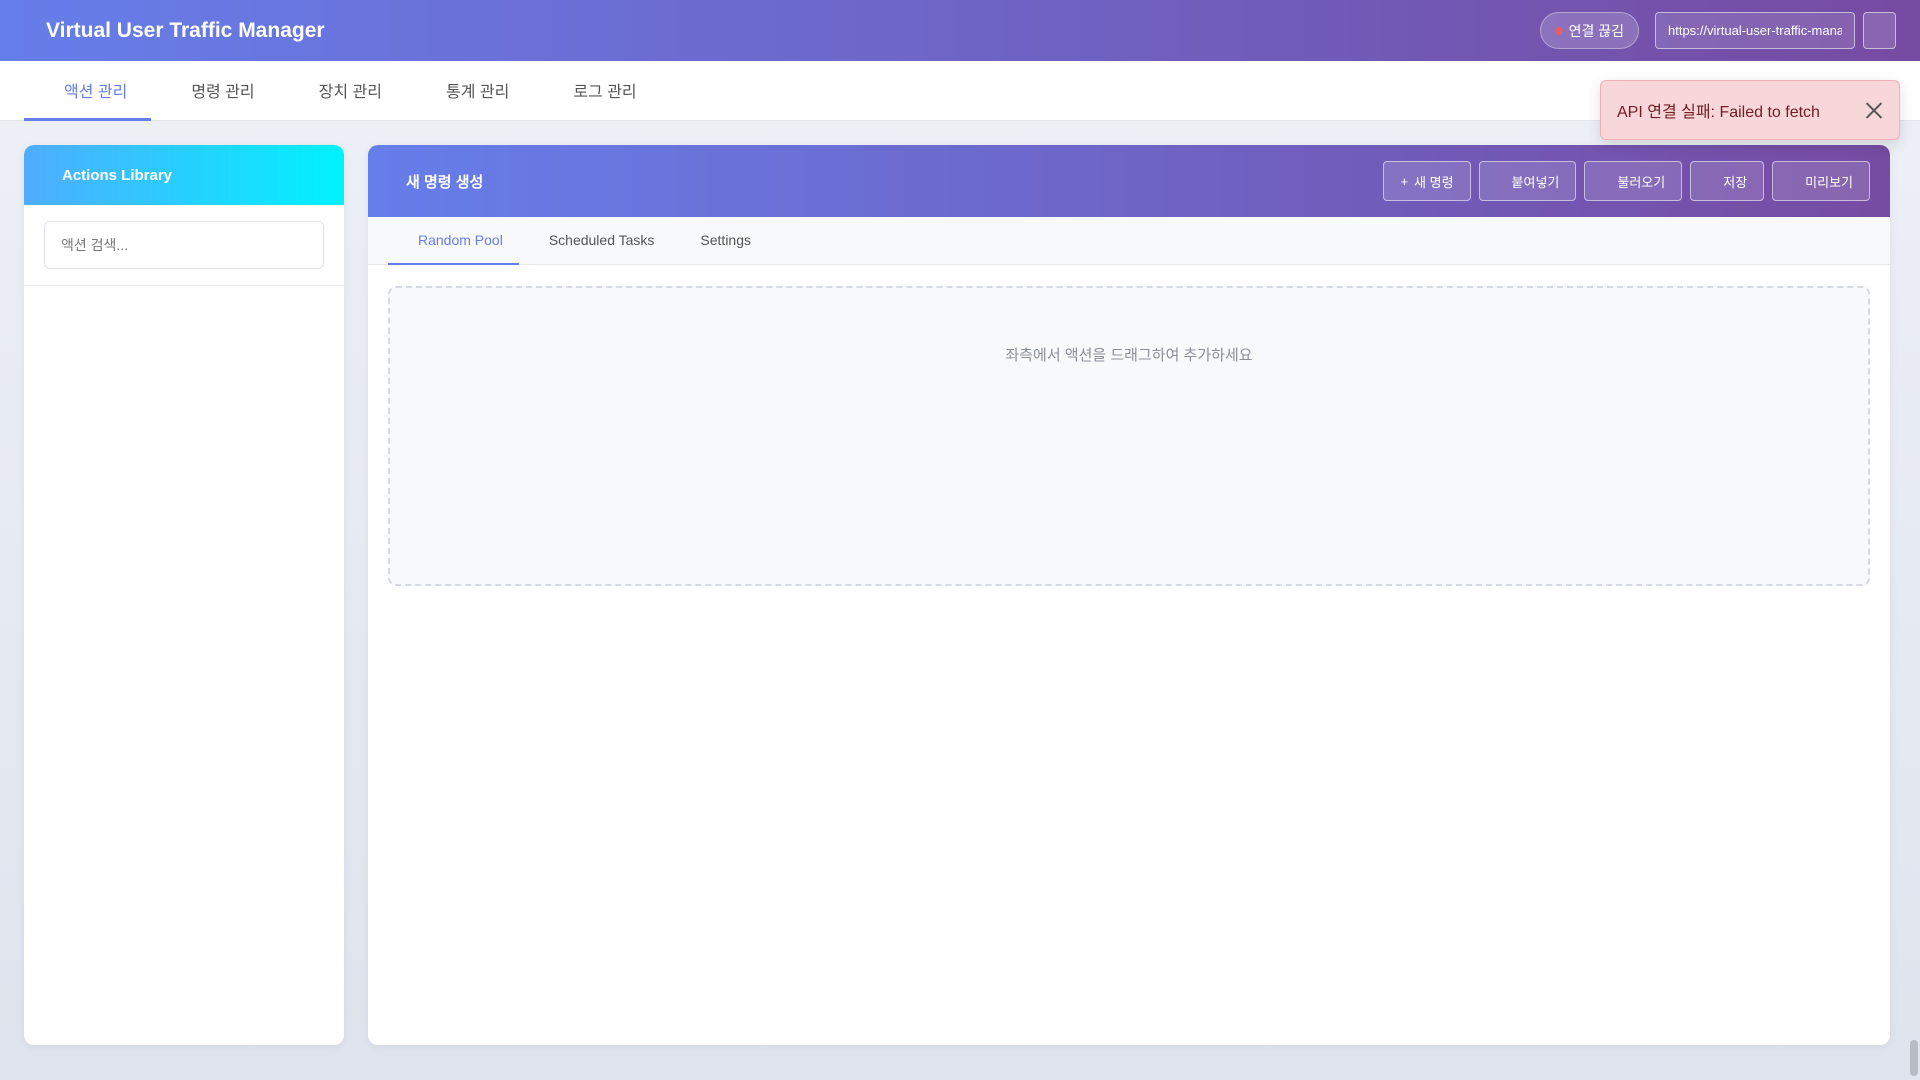 Image resolution: width=1920 pixels, height=1080 pixels. I want to click on connection-status-badge: 연결 끊김, so click(1589, 30).